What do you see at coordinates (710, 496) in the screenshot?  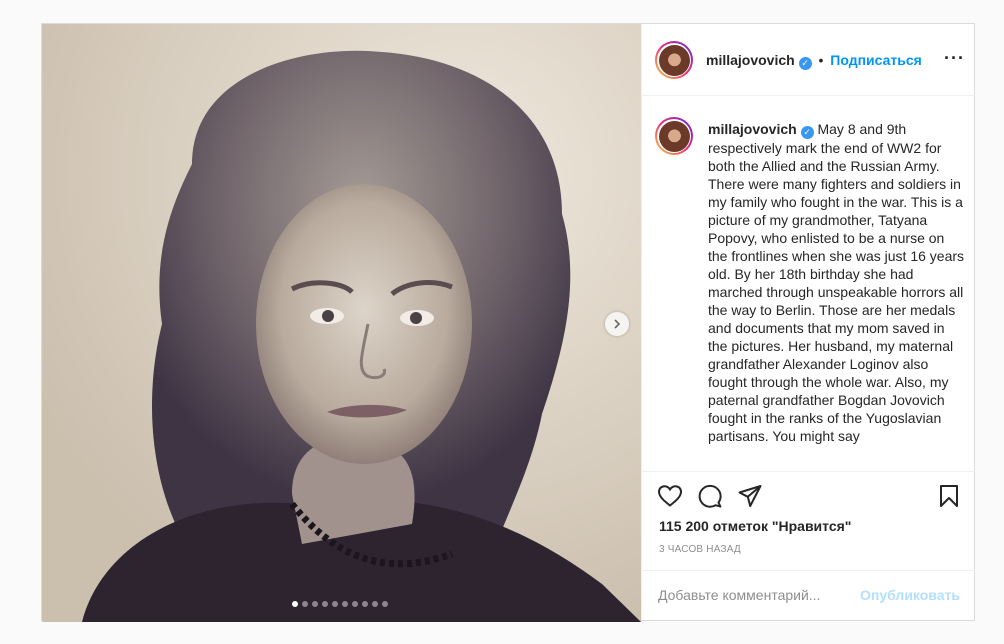 I see `comment-icon` at bounding box center [710, 496].